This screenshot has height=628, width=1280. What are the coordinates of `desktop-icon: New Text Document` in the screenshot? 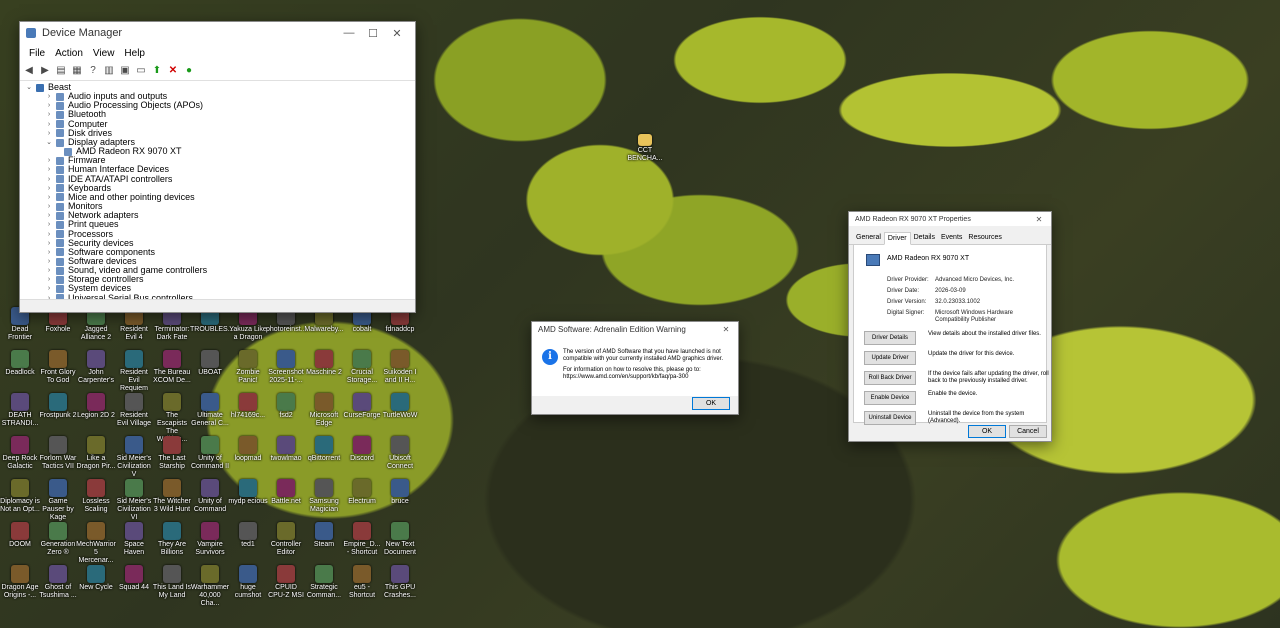 It's located at (400, 539).